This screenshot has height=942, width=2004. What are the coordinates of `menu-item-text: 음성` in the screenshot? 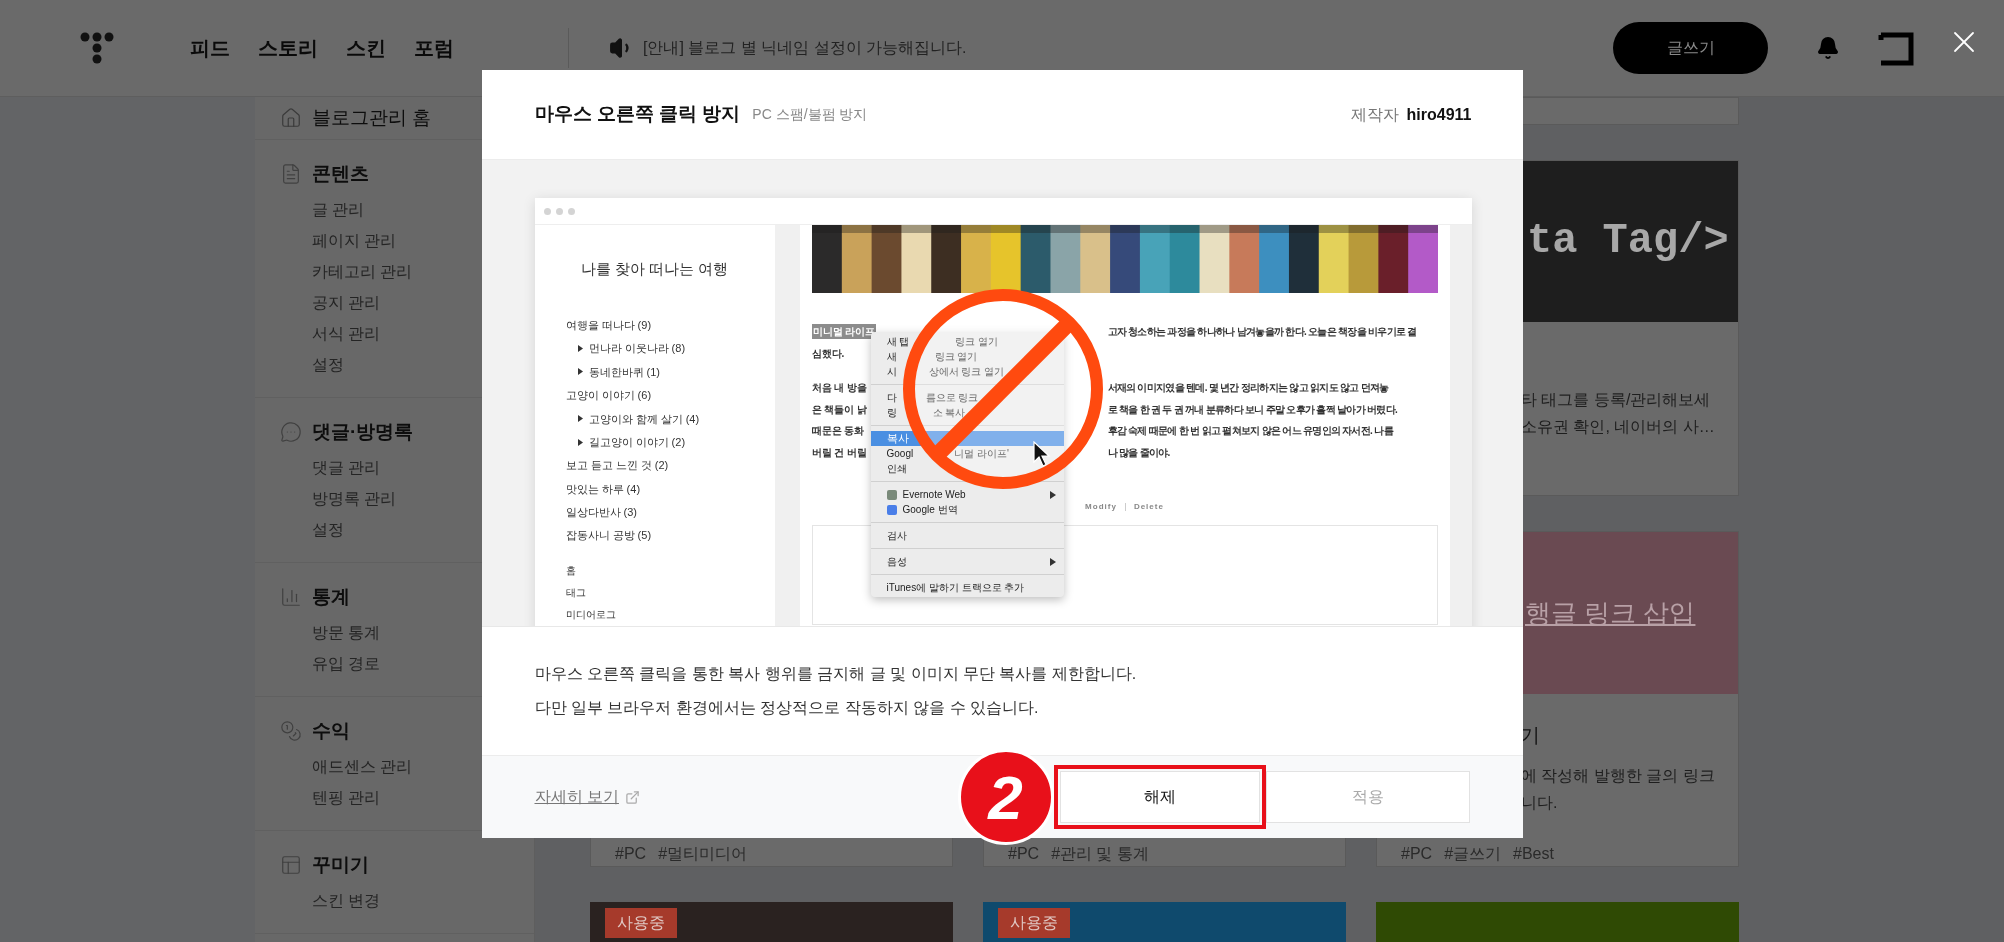 It's located at (896, 561).